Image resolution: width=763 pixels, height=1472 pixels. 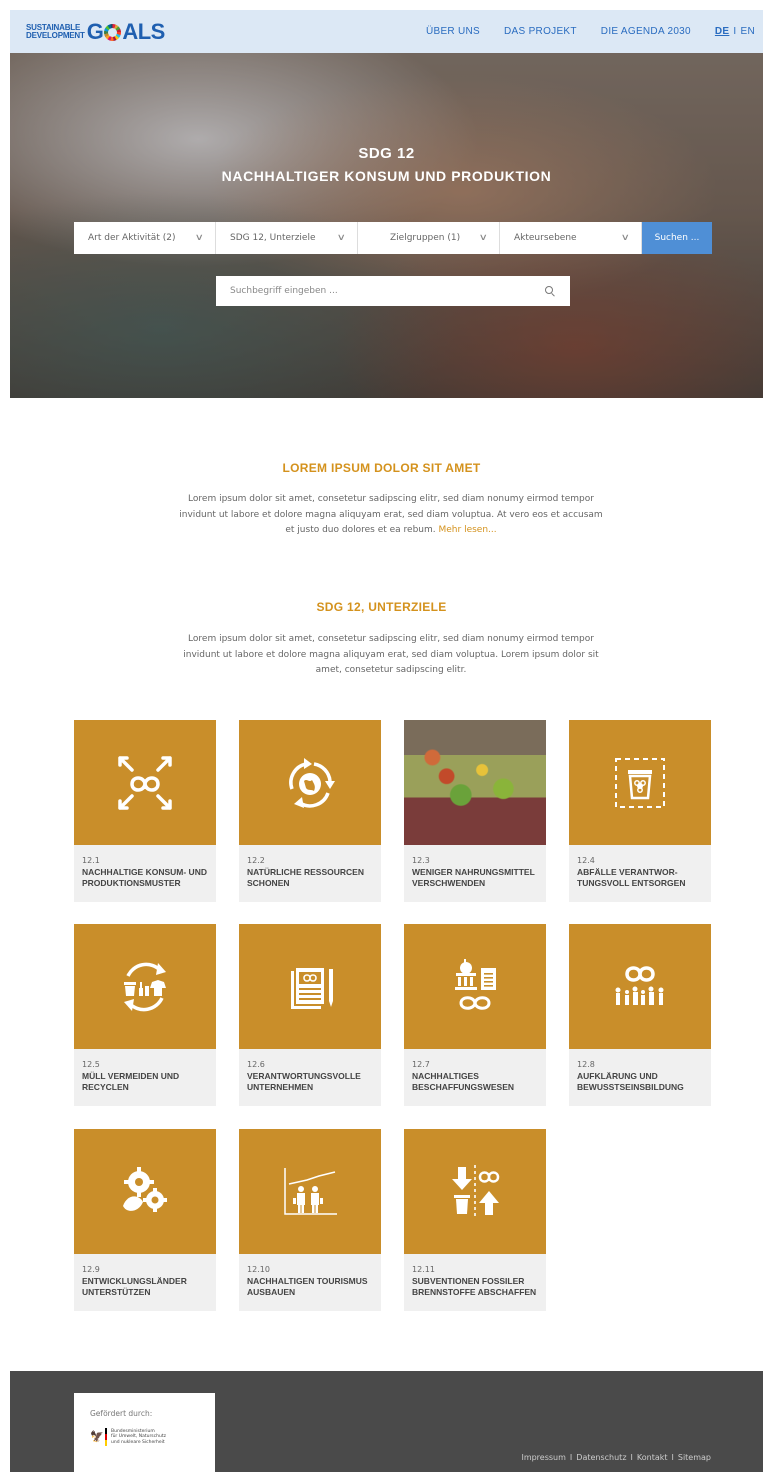 I want to click on target-card-12-7: 12.7 NACHHALTIGES BESCHAFFUNGSWESEN, so click(x=475, y=1015).